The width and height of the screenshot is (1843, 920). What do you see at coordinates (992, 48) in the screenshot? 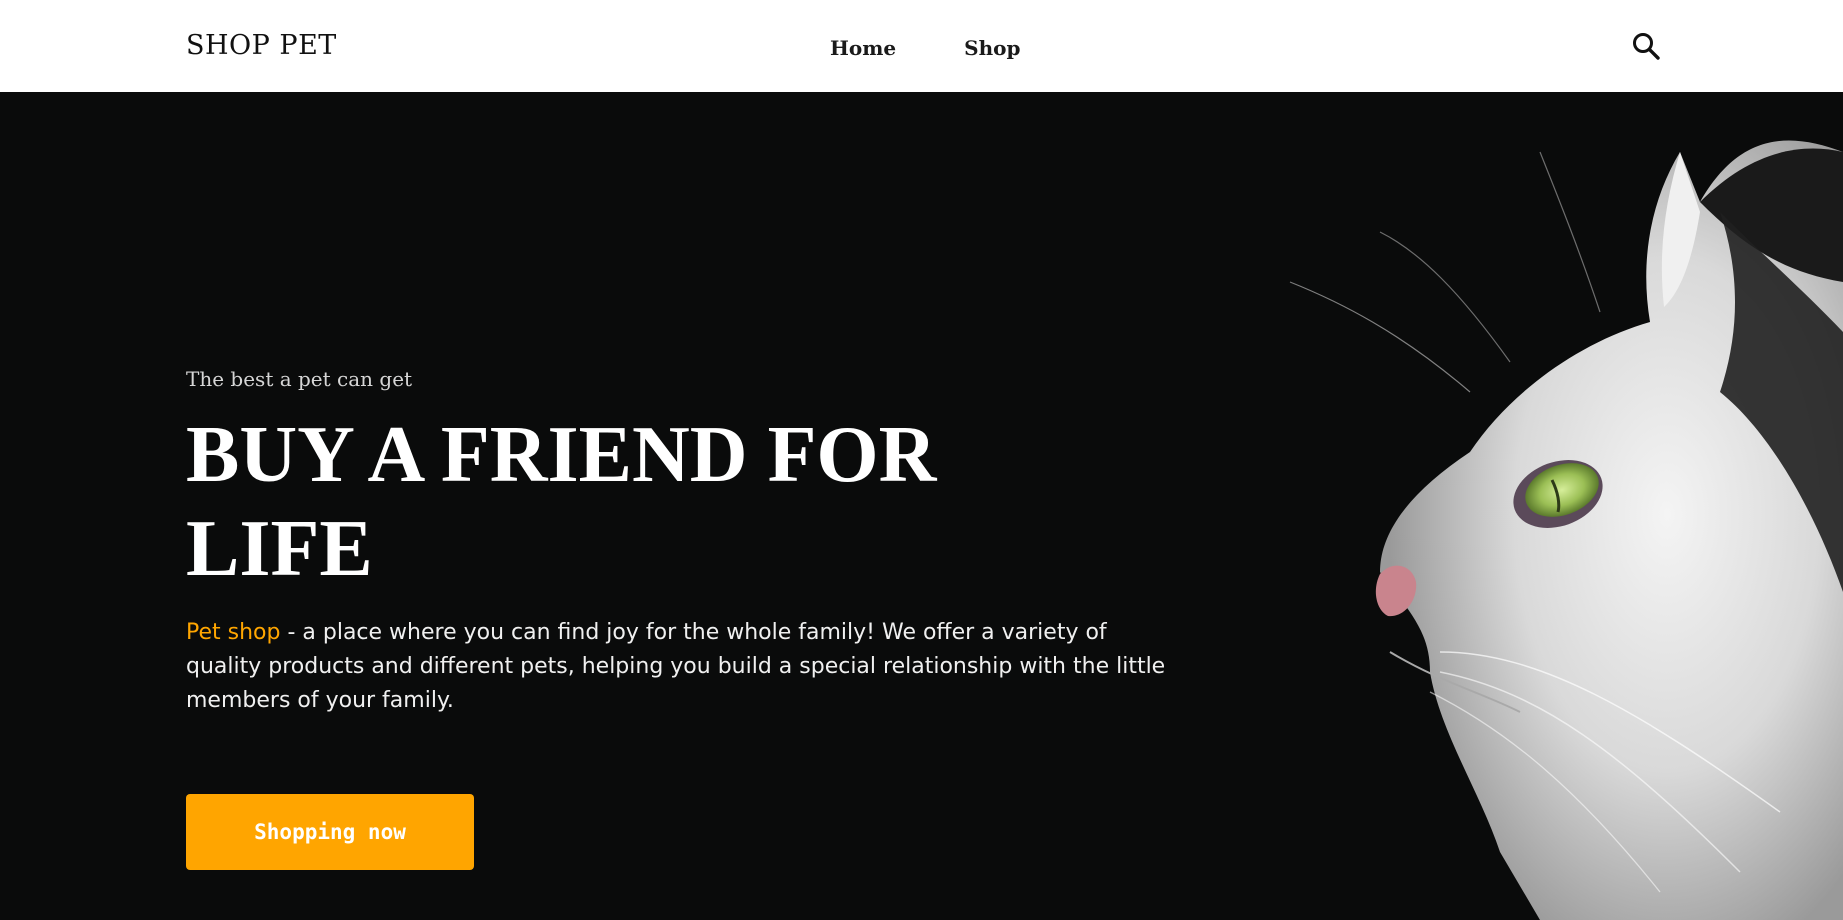
I see `nav-link-shop: Shop` at bounding box center [992, 48].